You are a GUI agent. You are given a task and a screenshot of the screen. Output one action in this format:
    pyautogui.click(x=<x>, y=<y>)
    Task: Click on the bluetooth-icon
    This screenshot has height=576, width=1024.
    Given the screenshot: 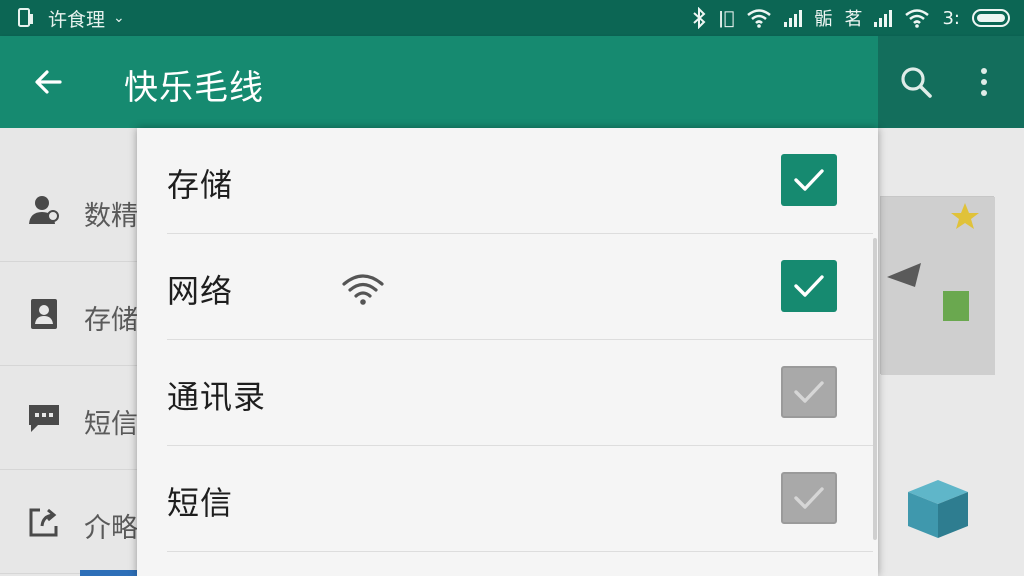 What is the action you would take?
    pyautogui.click(x=699, y=18)
    